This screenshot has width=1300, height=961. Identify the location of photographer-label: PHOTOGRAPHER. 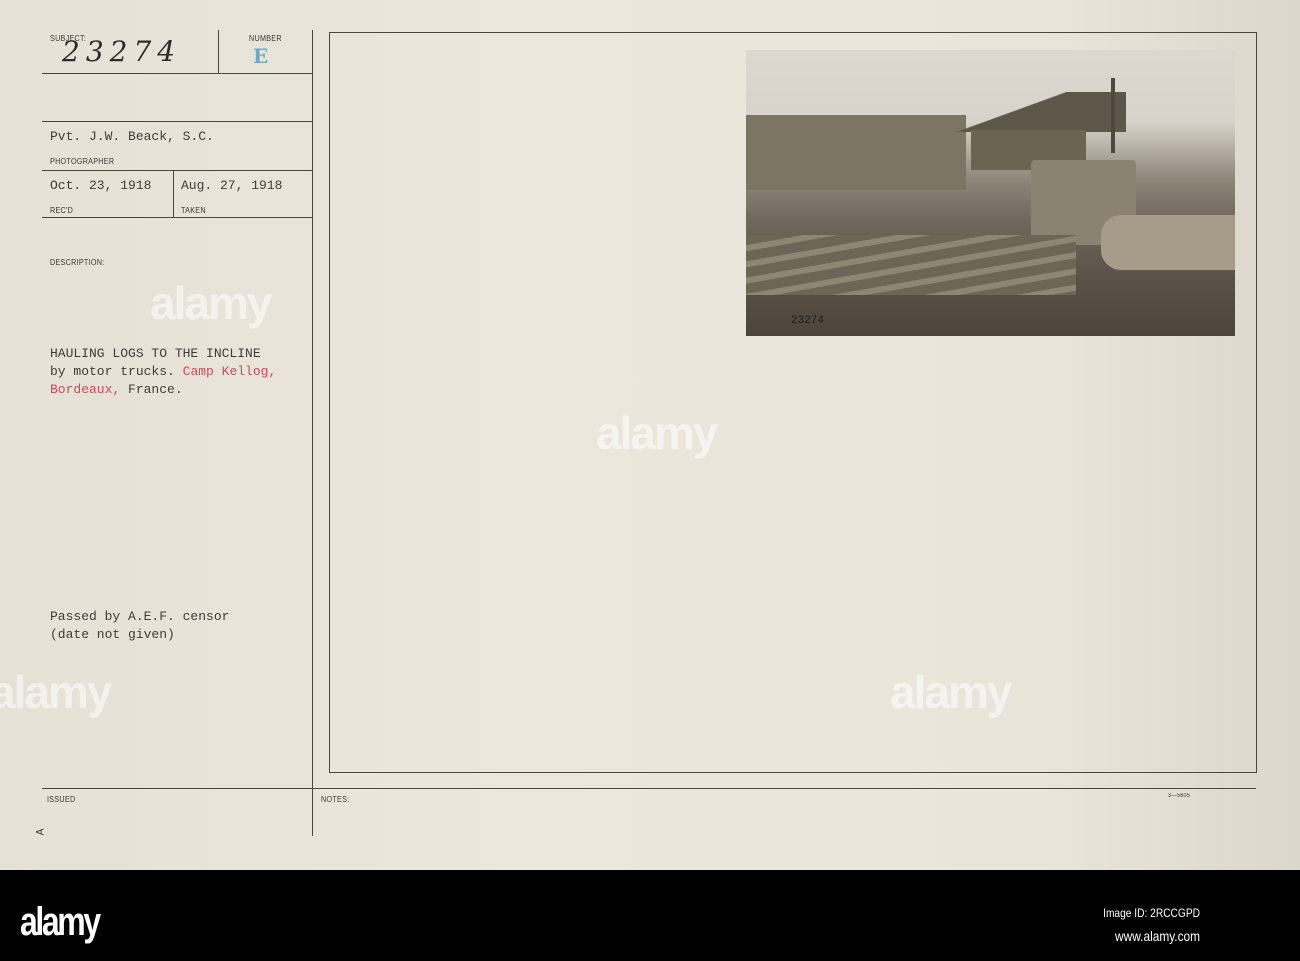
(82, 161).